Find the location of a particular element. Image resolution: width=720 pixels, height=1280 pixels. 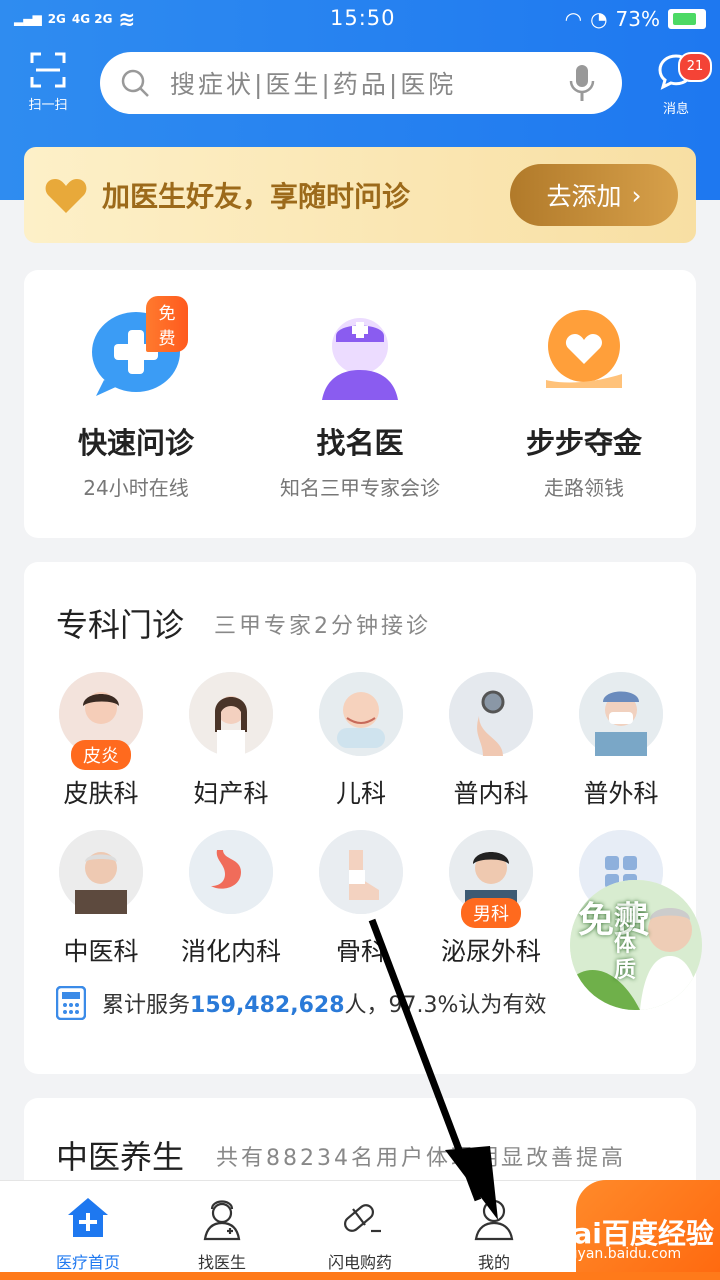

dept-name: 泌尿外科 is located at coordinates (490, 951).